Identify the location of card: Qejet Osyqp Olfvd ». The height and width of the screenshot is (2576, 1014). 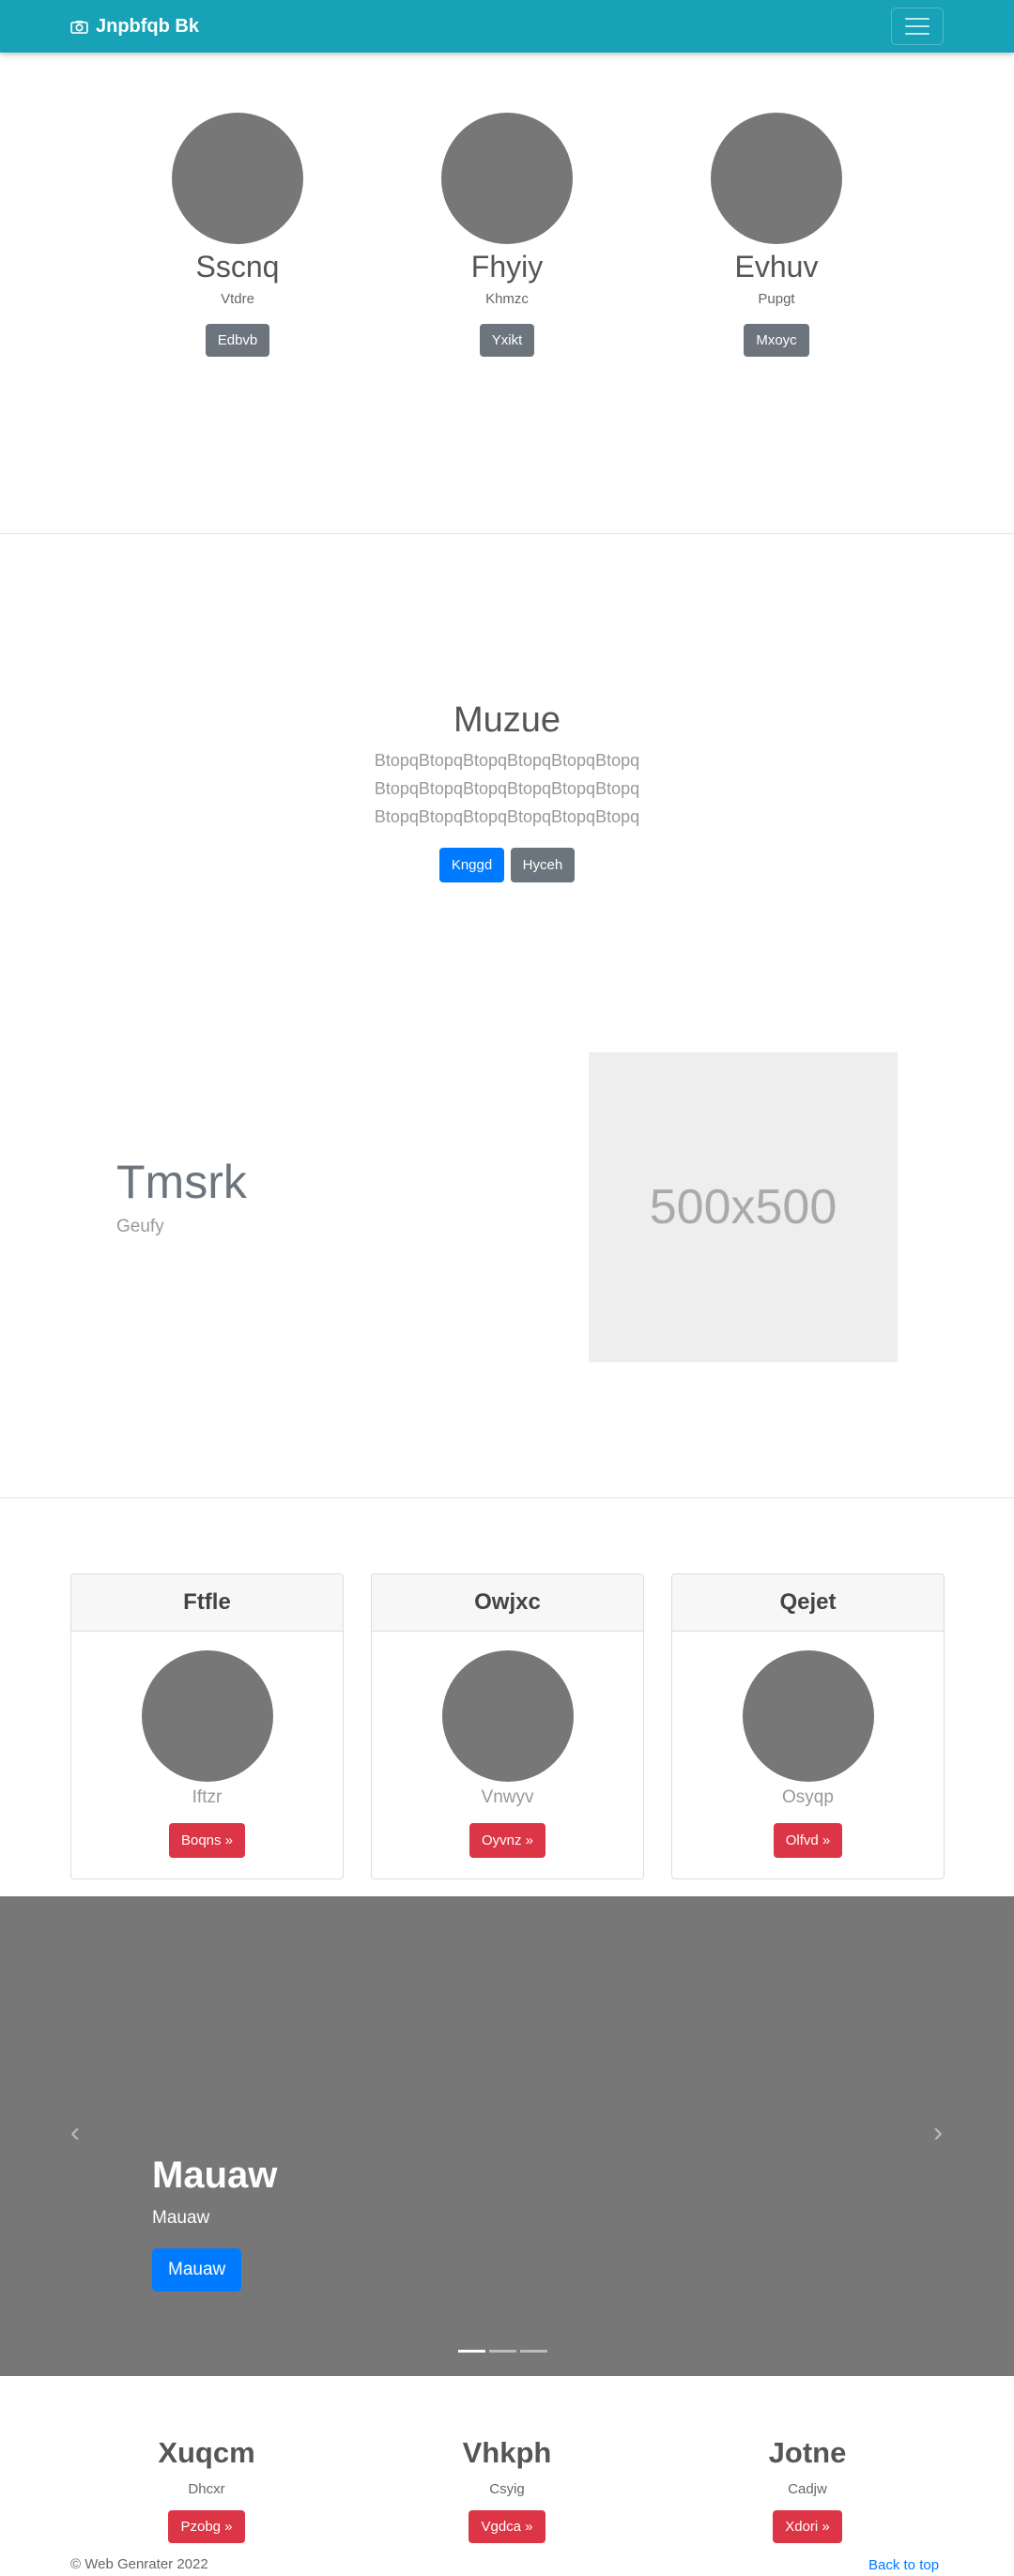
(808, 1726).